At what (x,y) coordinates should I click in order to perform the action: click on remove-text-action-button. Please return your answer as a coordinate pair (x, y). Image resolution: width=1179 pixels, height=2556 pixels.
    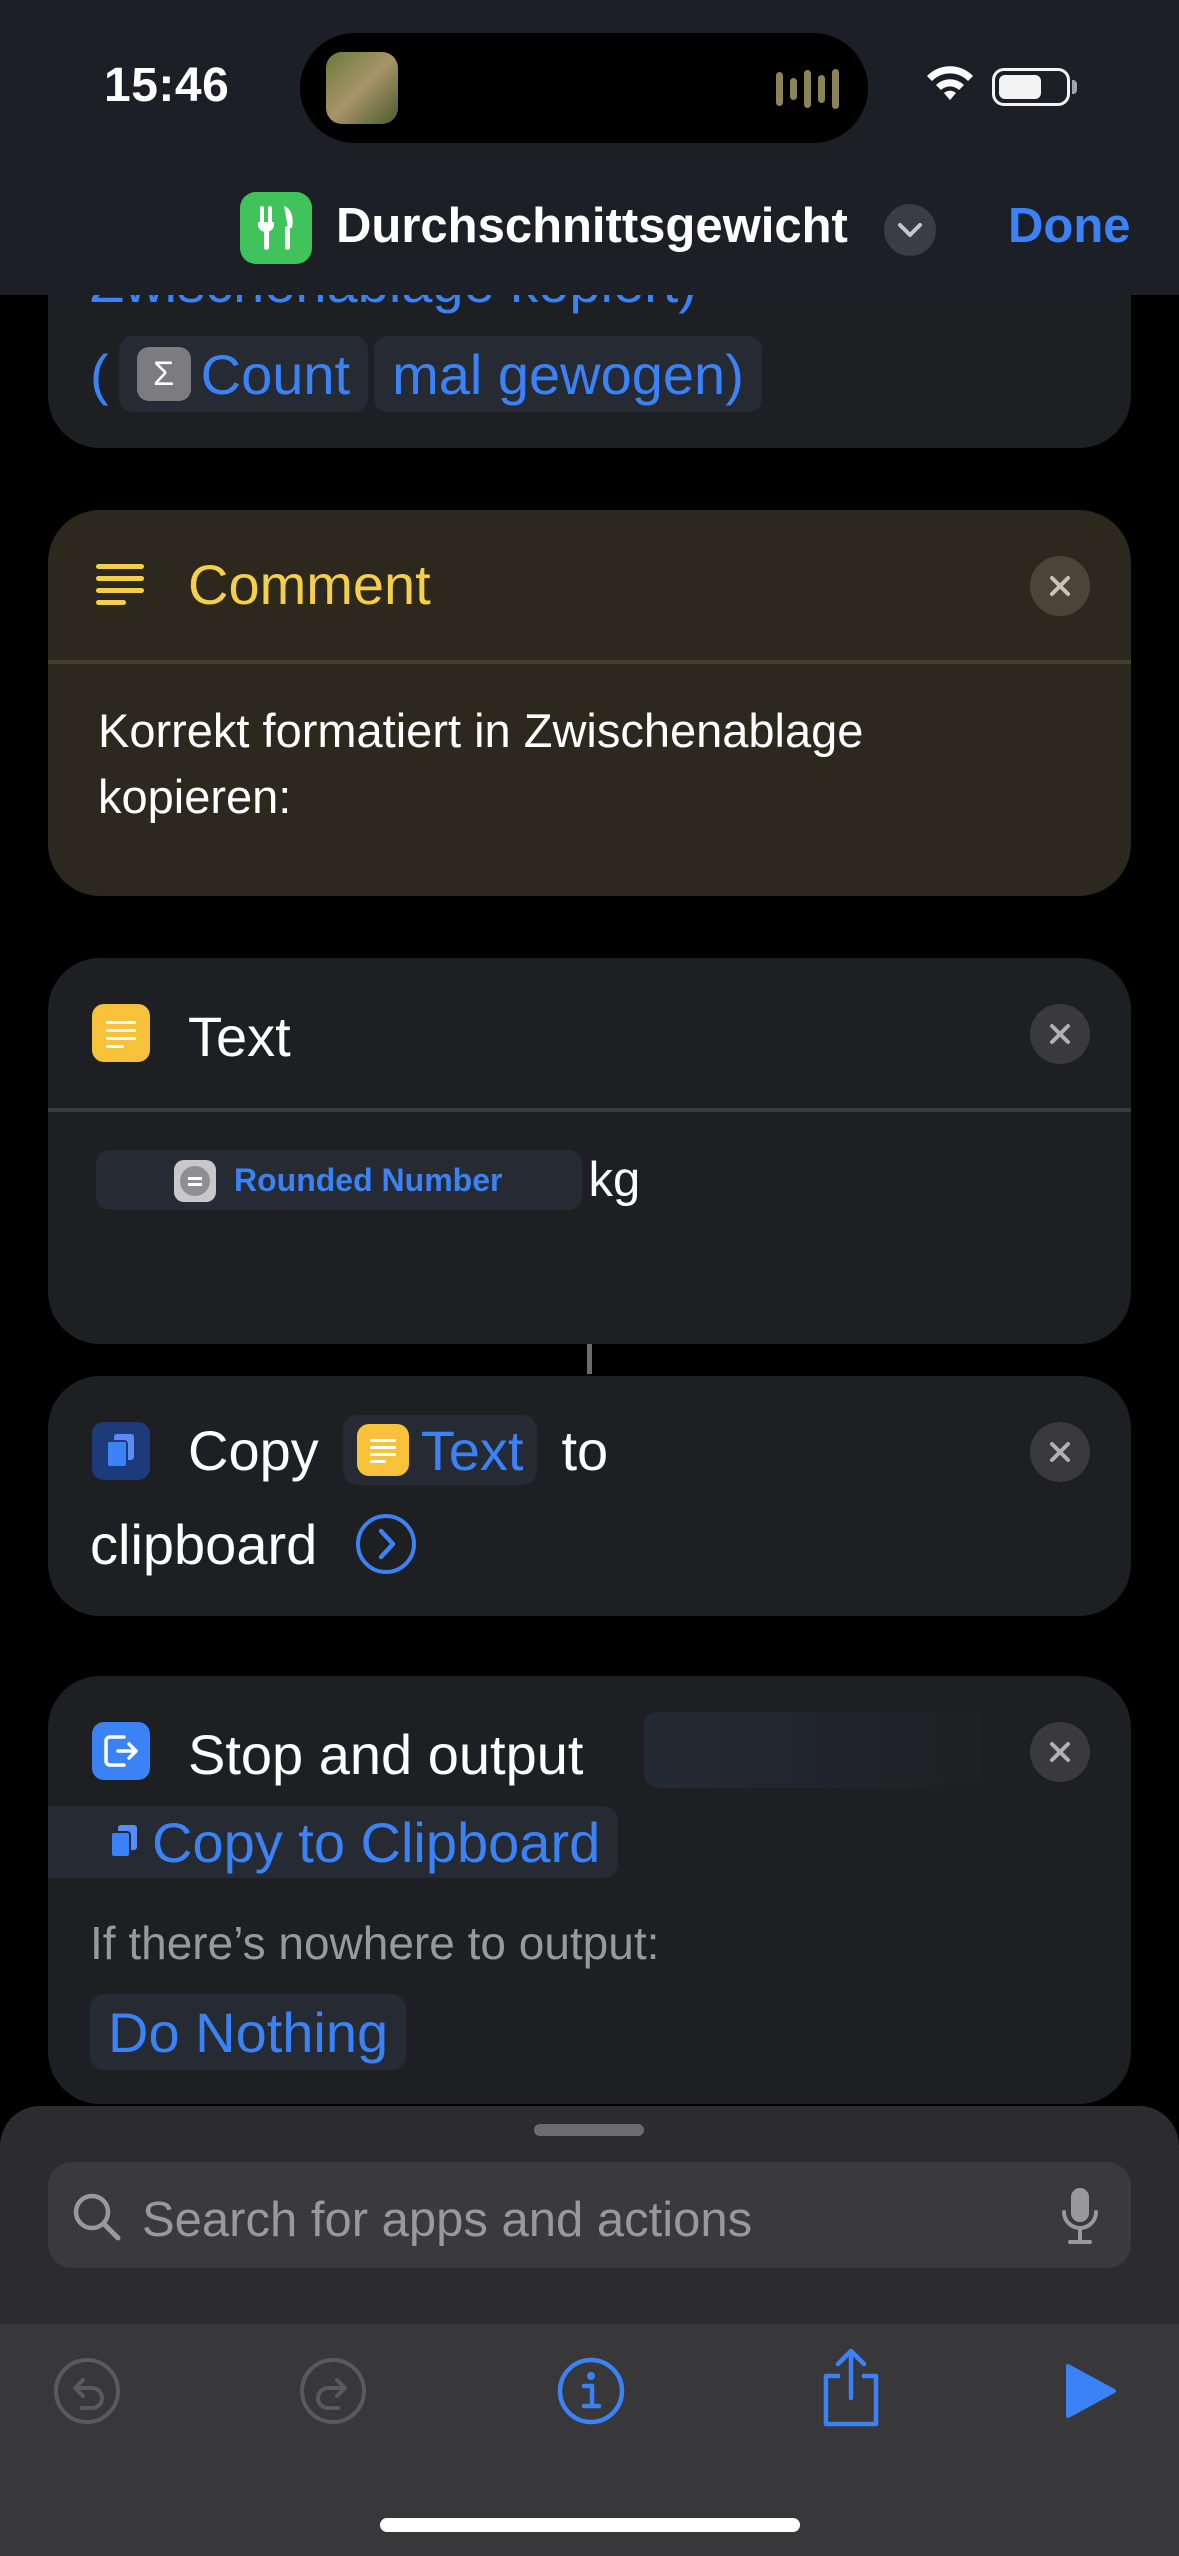
    Looking at the image, I should click on (1060, 1034).